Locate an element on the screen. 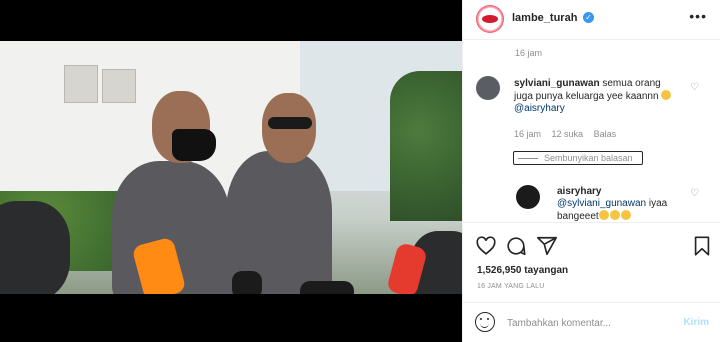 Image resolution: width=720 pixels, height=342 pixels. comment-input is located at coordinates (592, 323).